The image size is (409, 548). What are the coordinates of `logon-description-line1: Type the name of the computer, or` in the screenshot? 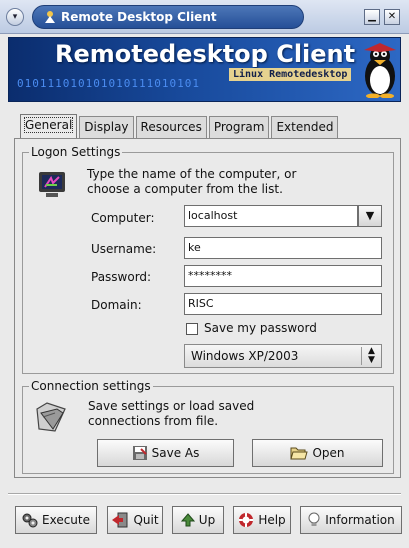 It's located at (192, 174).